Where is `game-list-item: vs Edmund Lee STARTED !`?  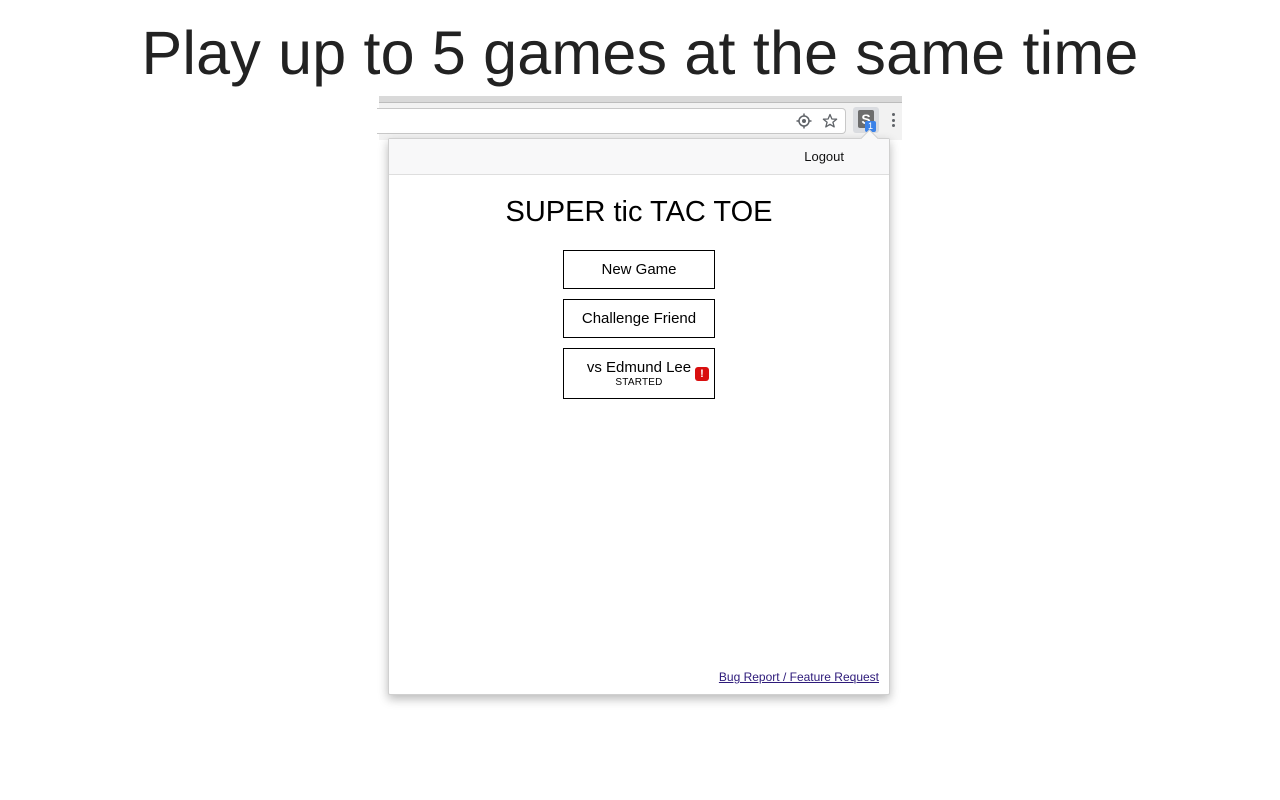 game-list-item: vs Edmund Lee STARTED ! is located at coordinates (639, 373).